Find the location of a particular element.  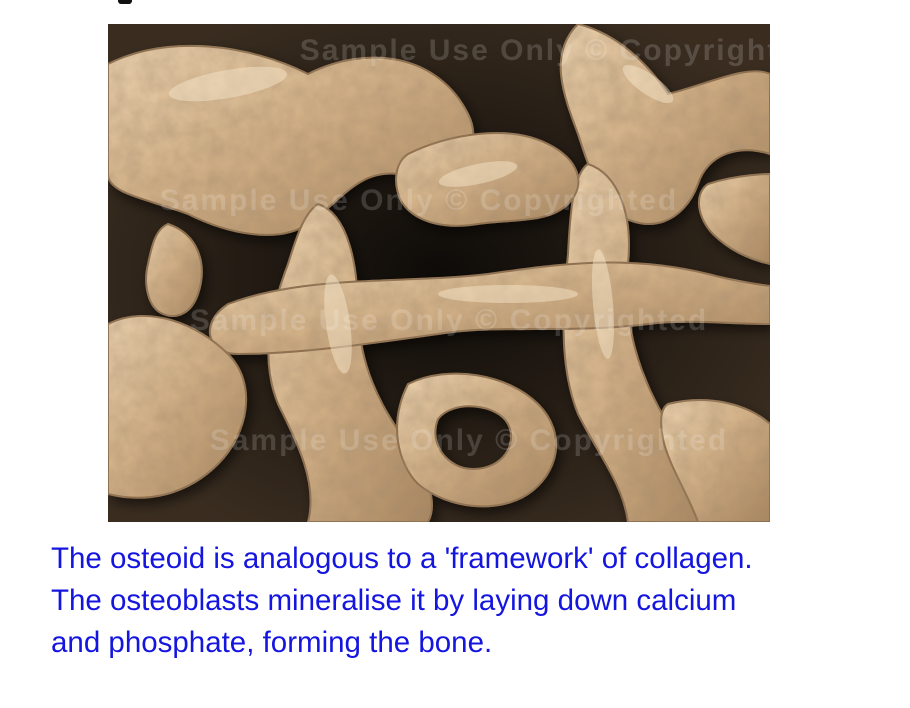

caption-line-3: and phosphate, forming the bone. is located at coordinates (272, 642).